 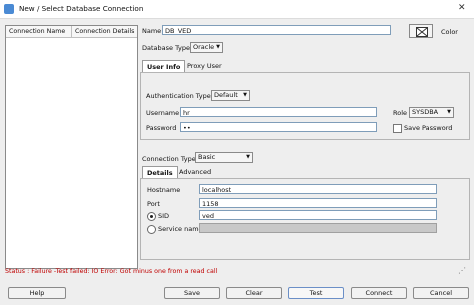 What do you see at coordinates (180, 229) in the screenshot?
I see `service-name-label: Service name` at bounding box center [180, 229].